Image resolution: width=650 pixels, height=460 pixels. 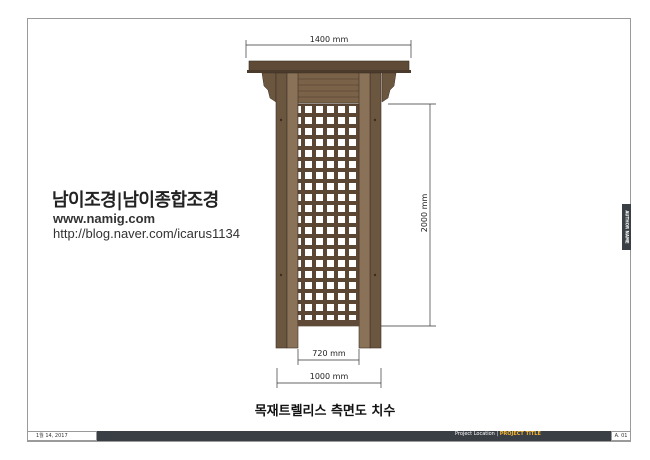 What do you see at coordinates (62, 436) in the screenshot?
I see `date-box: 1월 14, 2017` at bounding box center [62, 436].